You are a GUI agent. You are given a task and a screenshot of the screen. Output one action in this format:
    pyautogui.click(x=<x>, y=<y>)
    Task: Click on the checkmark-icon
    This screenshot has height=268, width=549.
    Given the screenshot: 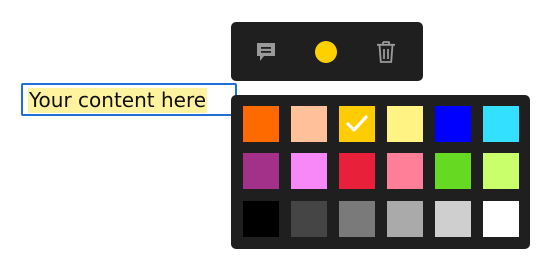 What is the action you would take?
    pyautogui.click(x=357, y=123)
    